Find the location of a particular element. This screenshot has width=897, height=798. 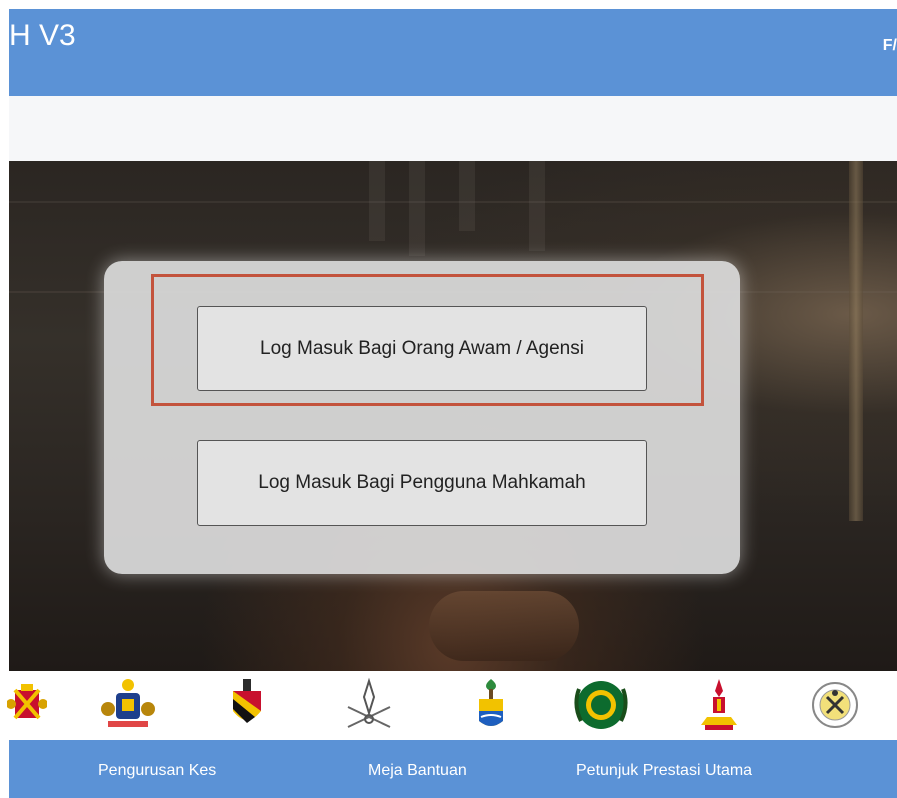

sub-navigation-bar is located at coordinates (453, 128).